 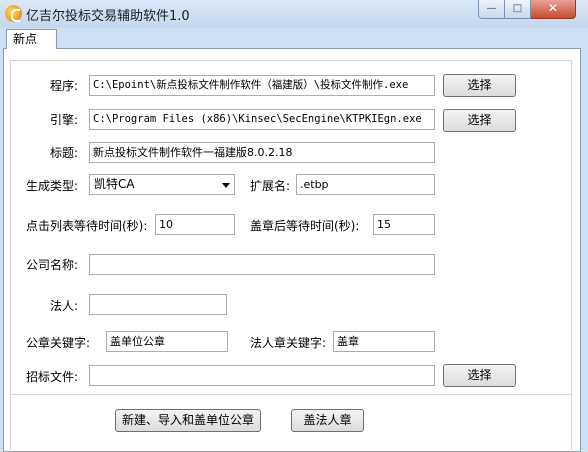 What do you see at coordinates (479, 120) in the screenshot?
I see `engine-browse-button: 选择` at bounding box center [479, 120].